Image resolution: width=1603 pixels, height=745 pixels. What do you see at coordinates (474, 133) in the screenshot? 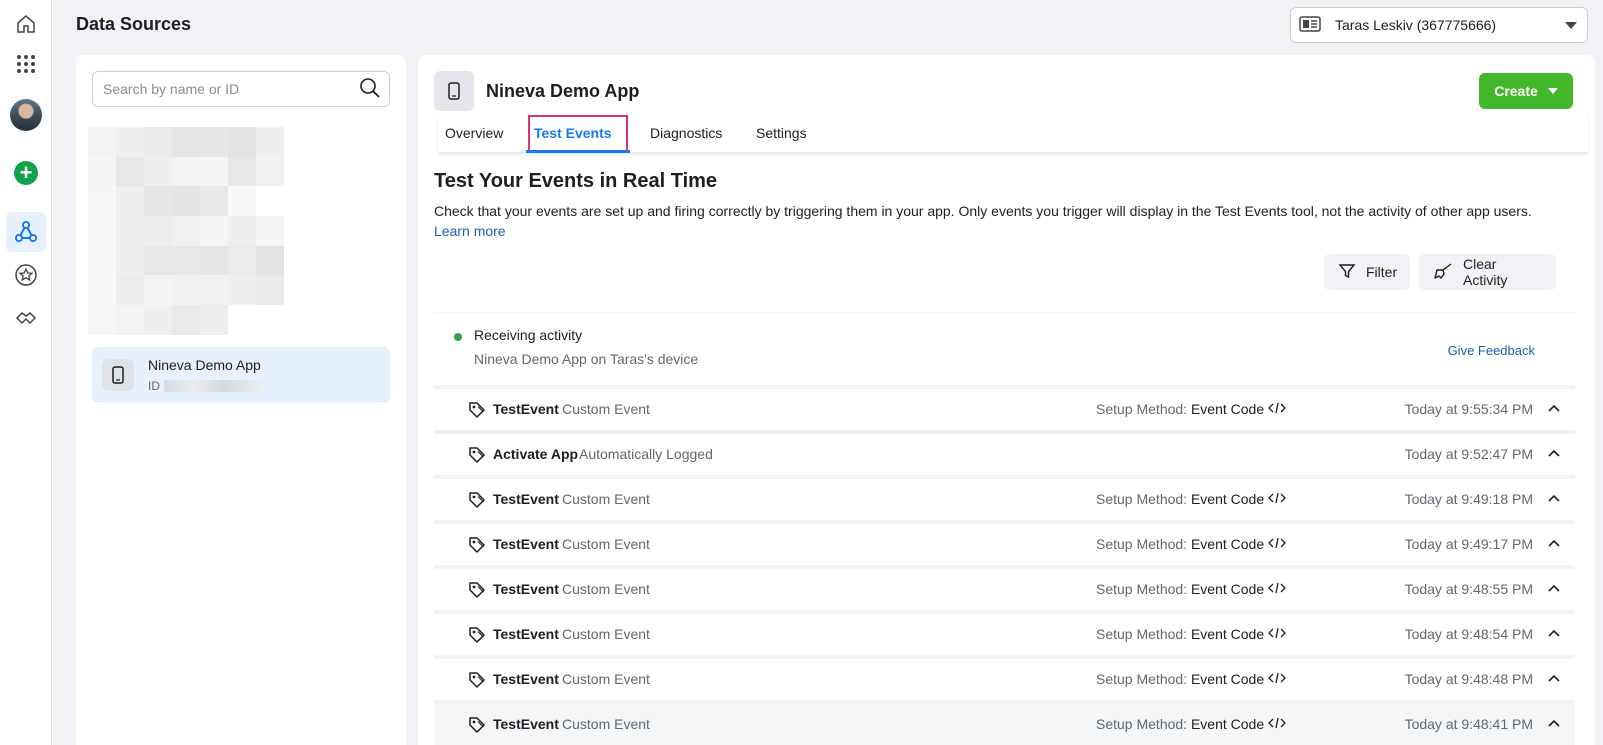
I see `tab-overview: Overview` at bounding box center [474, 133].